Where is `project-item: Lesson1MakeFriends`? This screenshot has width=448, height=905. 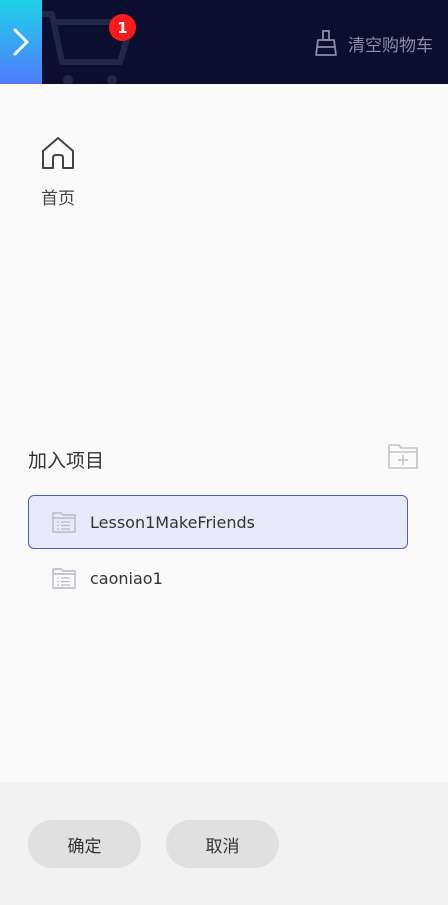 project-item: Lesson1MakeFriends is located at coordinates (218, 522).